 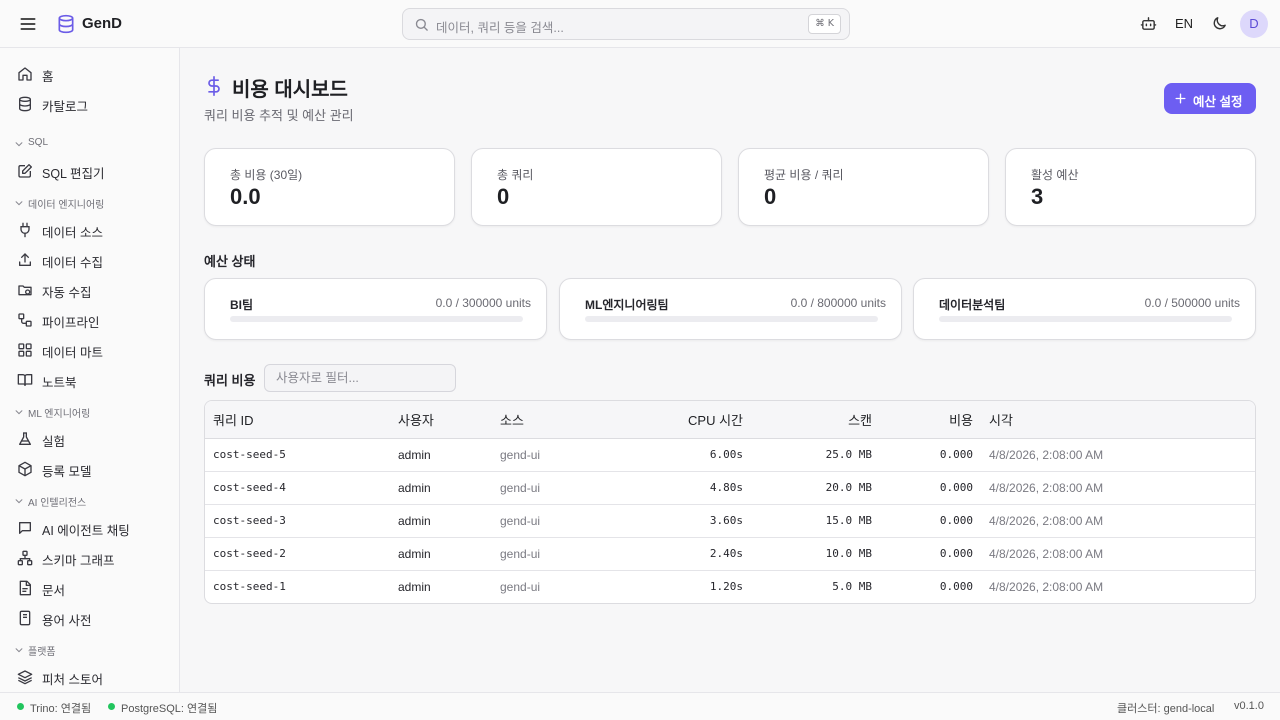 I want to click on cell-cpu-time: 2.40s, so click(x=676, y=554).